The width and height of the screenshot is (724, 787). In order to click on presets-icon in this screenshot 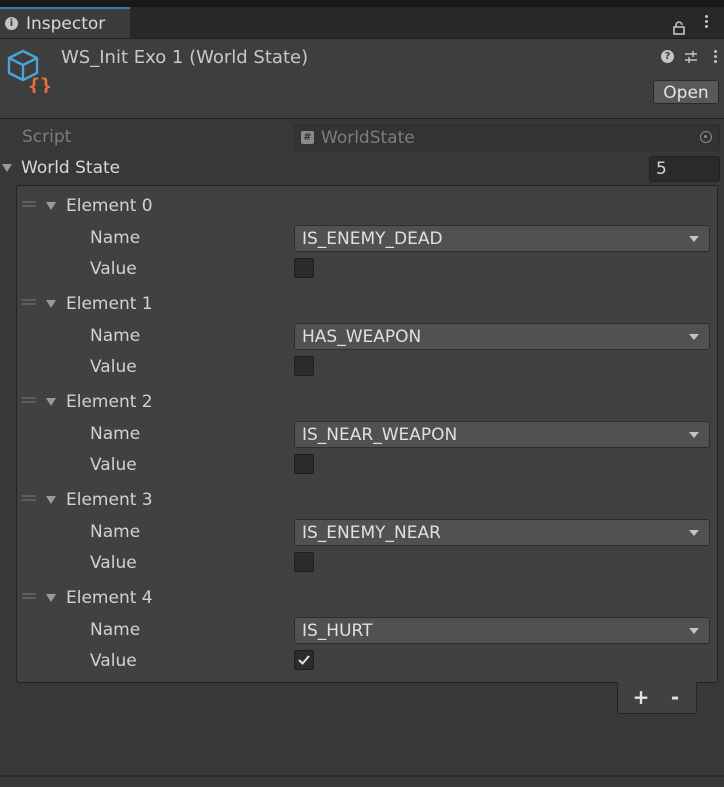, I will do `click(691, 57)`.